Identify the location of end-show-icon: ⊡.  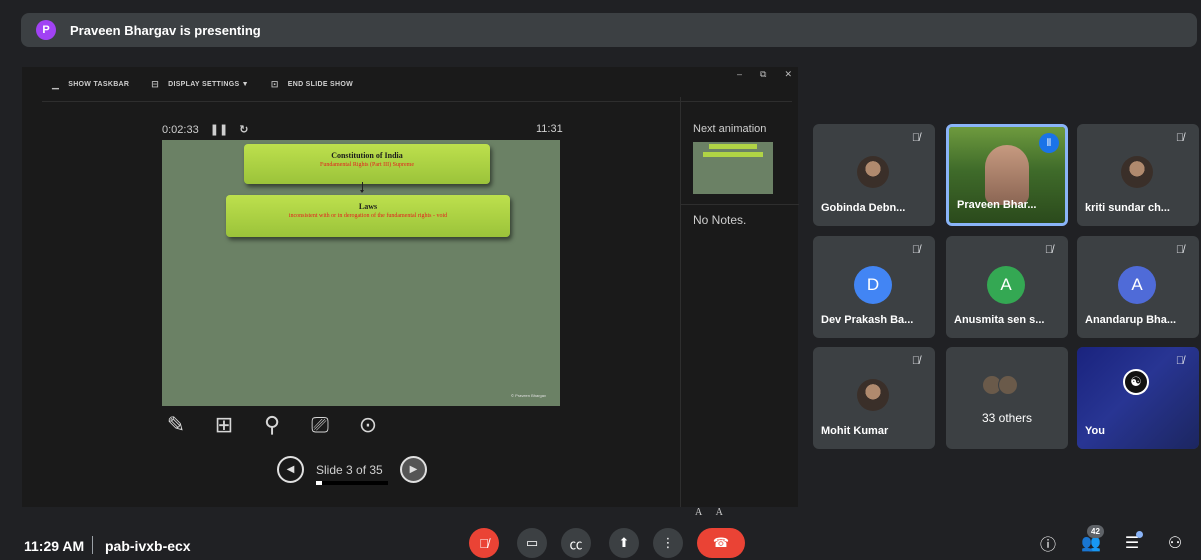
(274, 83).